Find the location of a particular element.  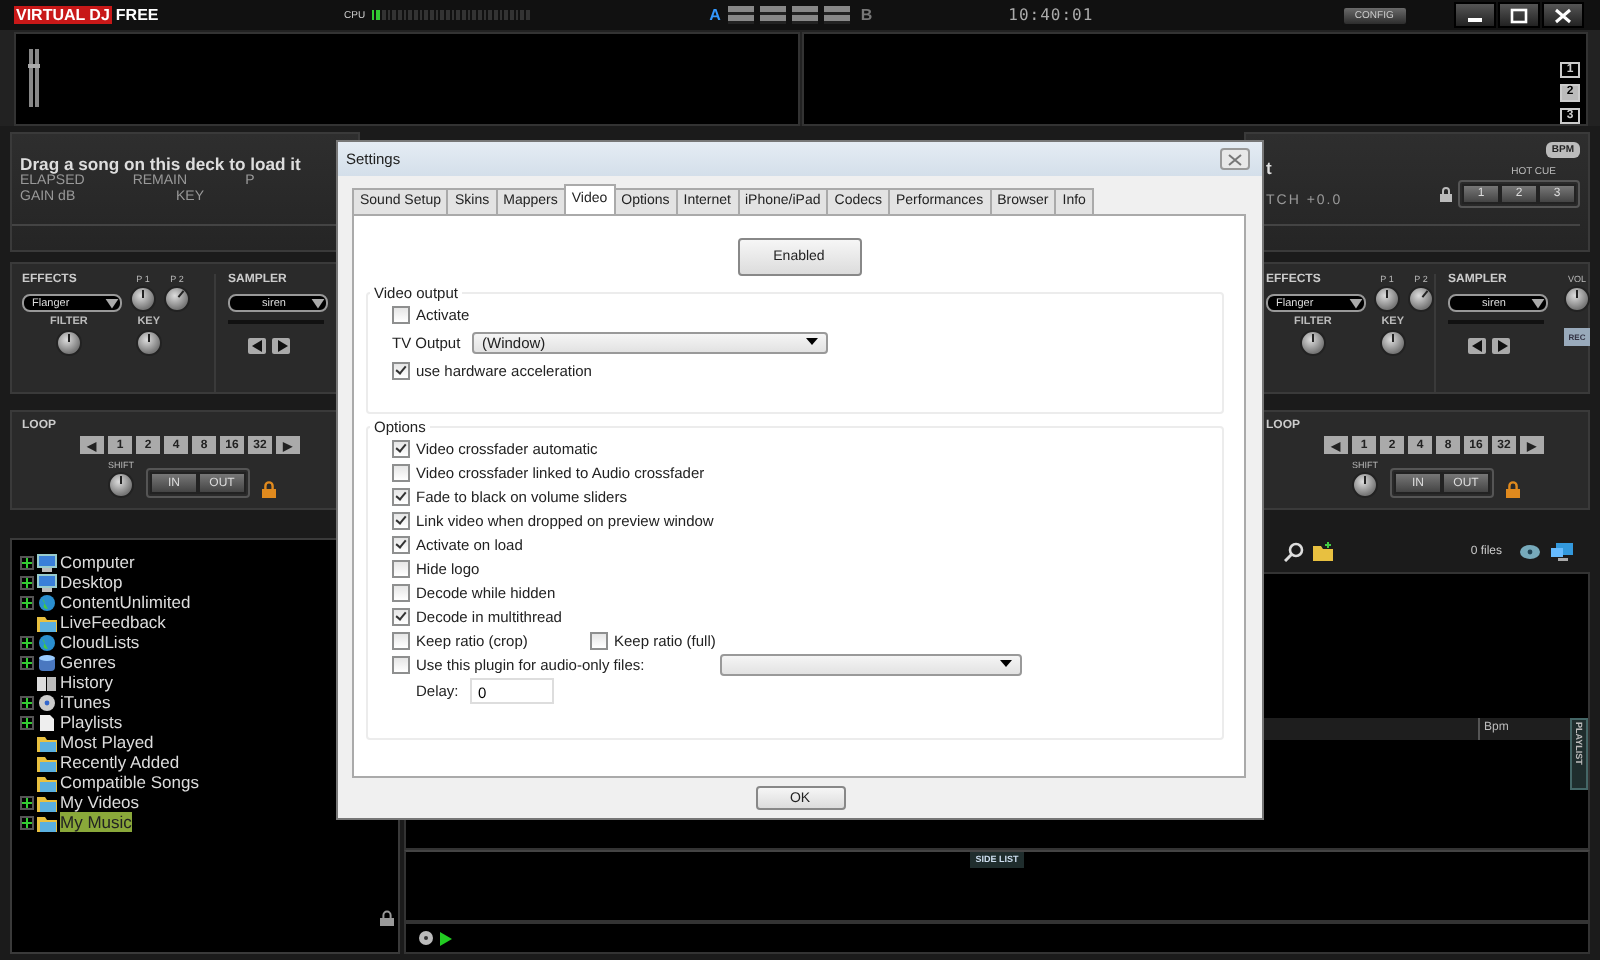

position-marker-icon is located at coordinates (34, 78).